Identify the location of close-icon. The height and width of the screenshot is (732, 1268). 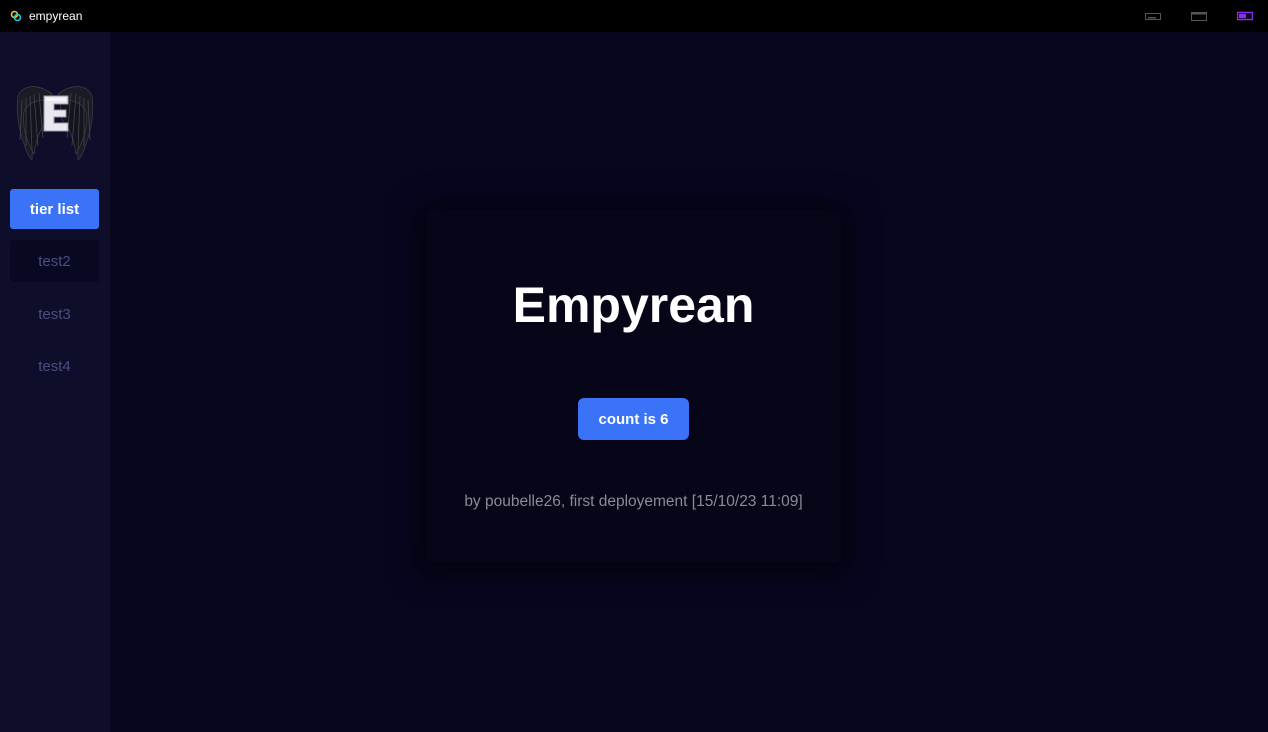
(1245, 16).